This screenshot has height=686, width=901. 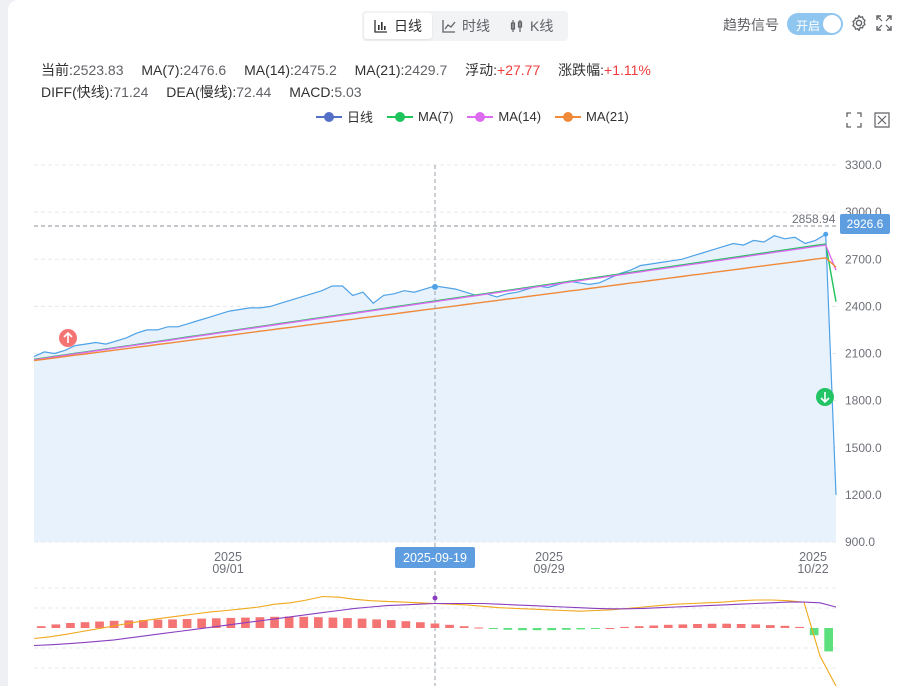 What do you see at coordinates (863, 354) in the screenshot?
I see `y-tick-label: 2100.0` at bounding box center [863, 354].